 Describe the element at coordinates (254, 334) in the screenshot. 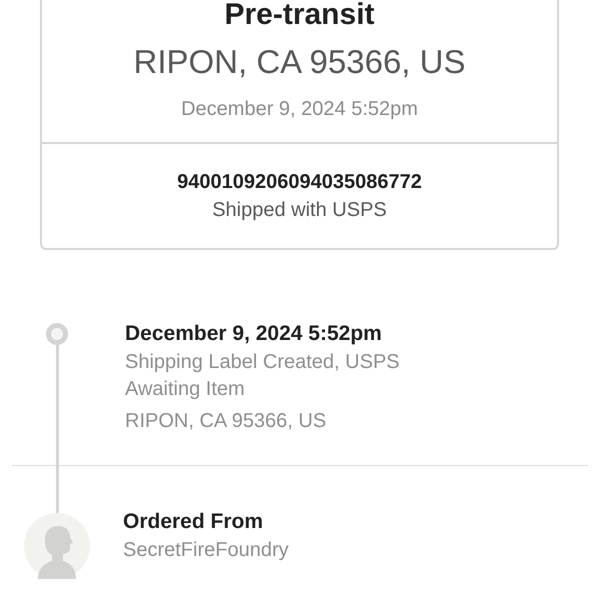

I see `event-title: December 9, 2024 5:52pm` at that location.